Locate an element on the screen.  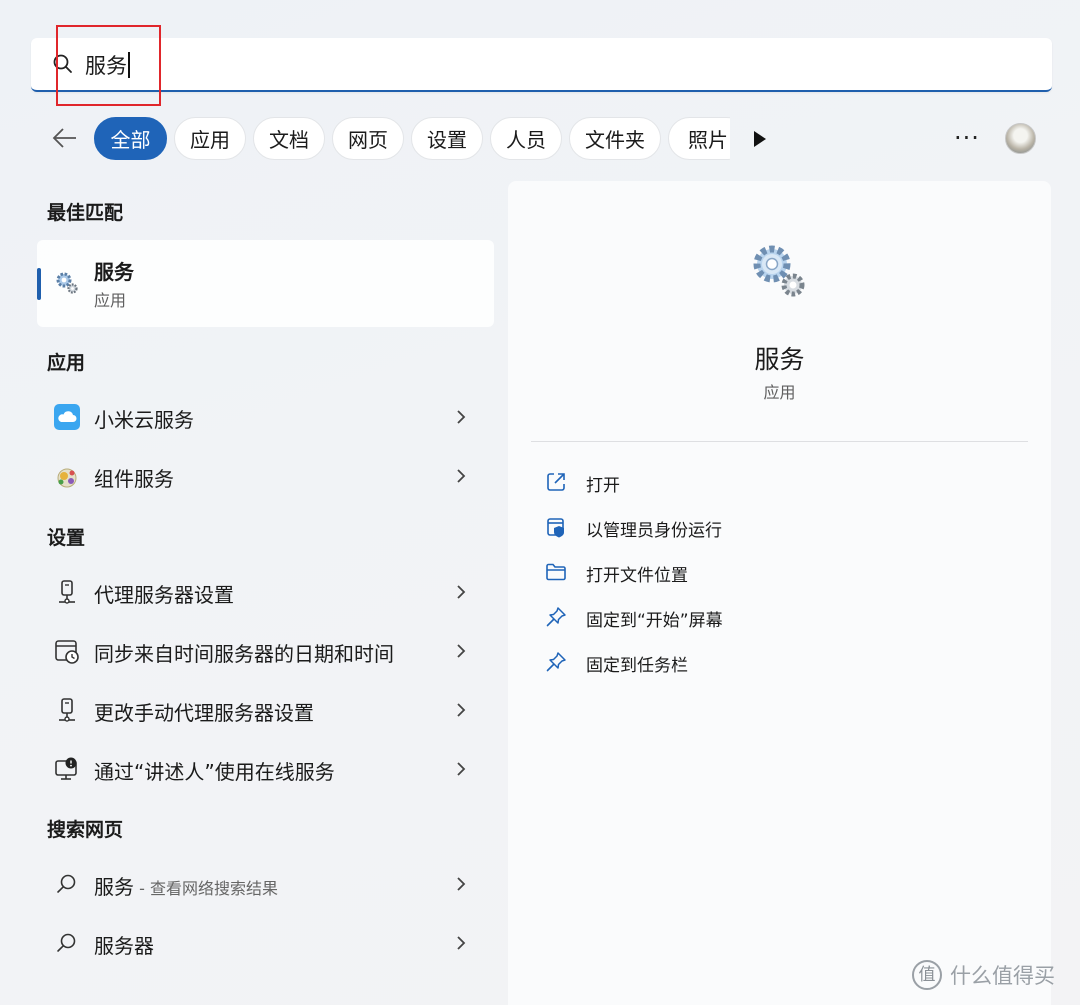
best-match-title: 服务 is located at coordinates (114, 272).